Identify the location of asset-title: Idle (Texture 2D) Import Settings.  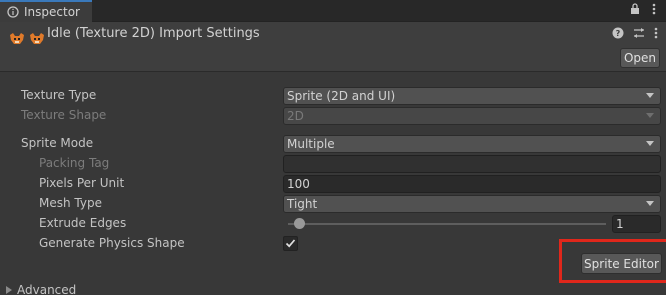
(153, 33).